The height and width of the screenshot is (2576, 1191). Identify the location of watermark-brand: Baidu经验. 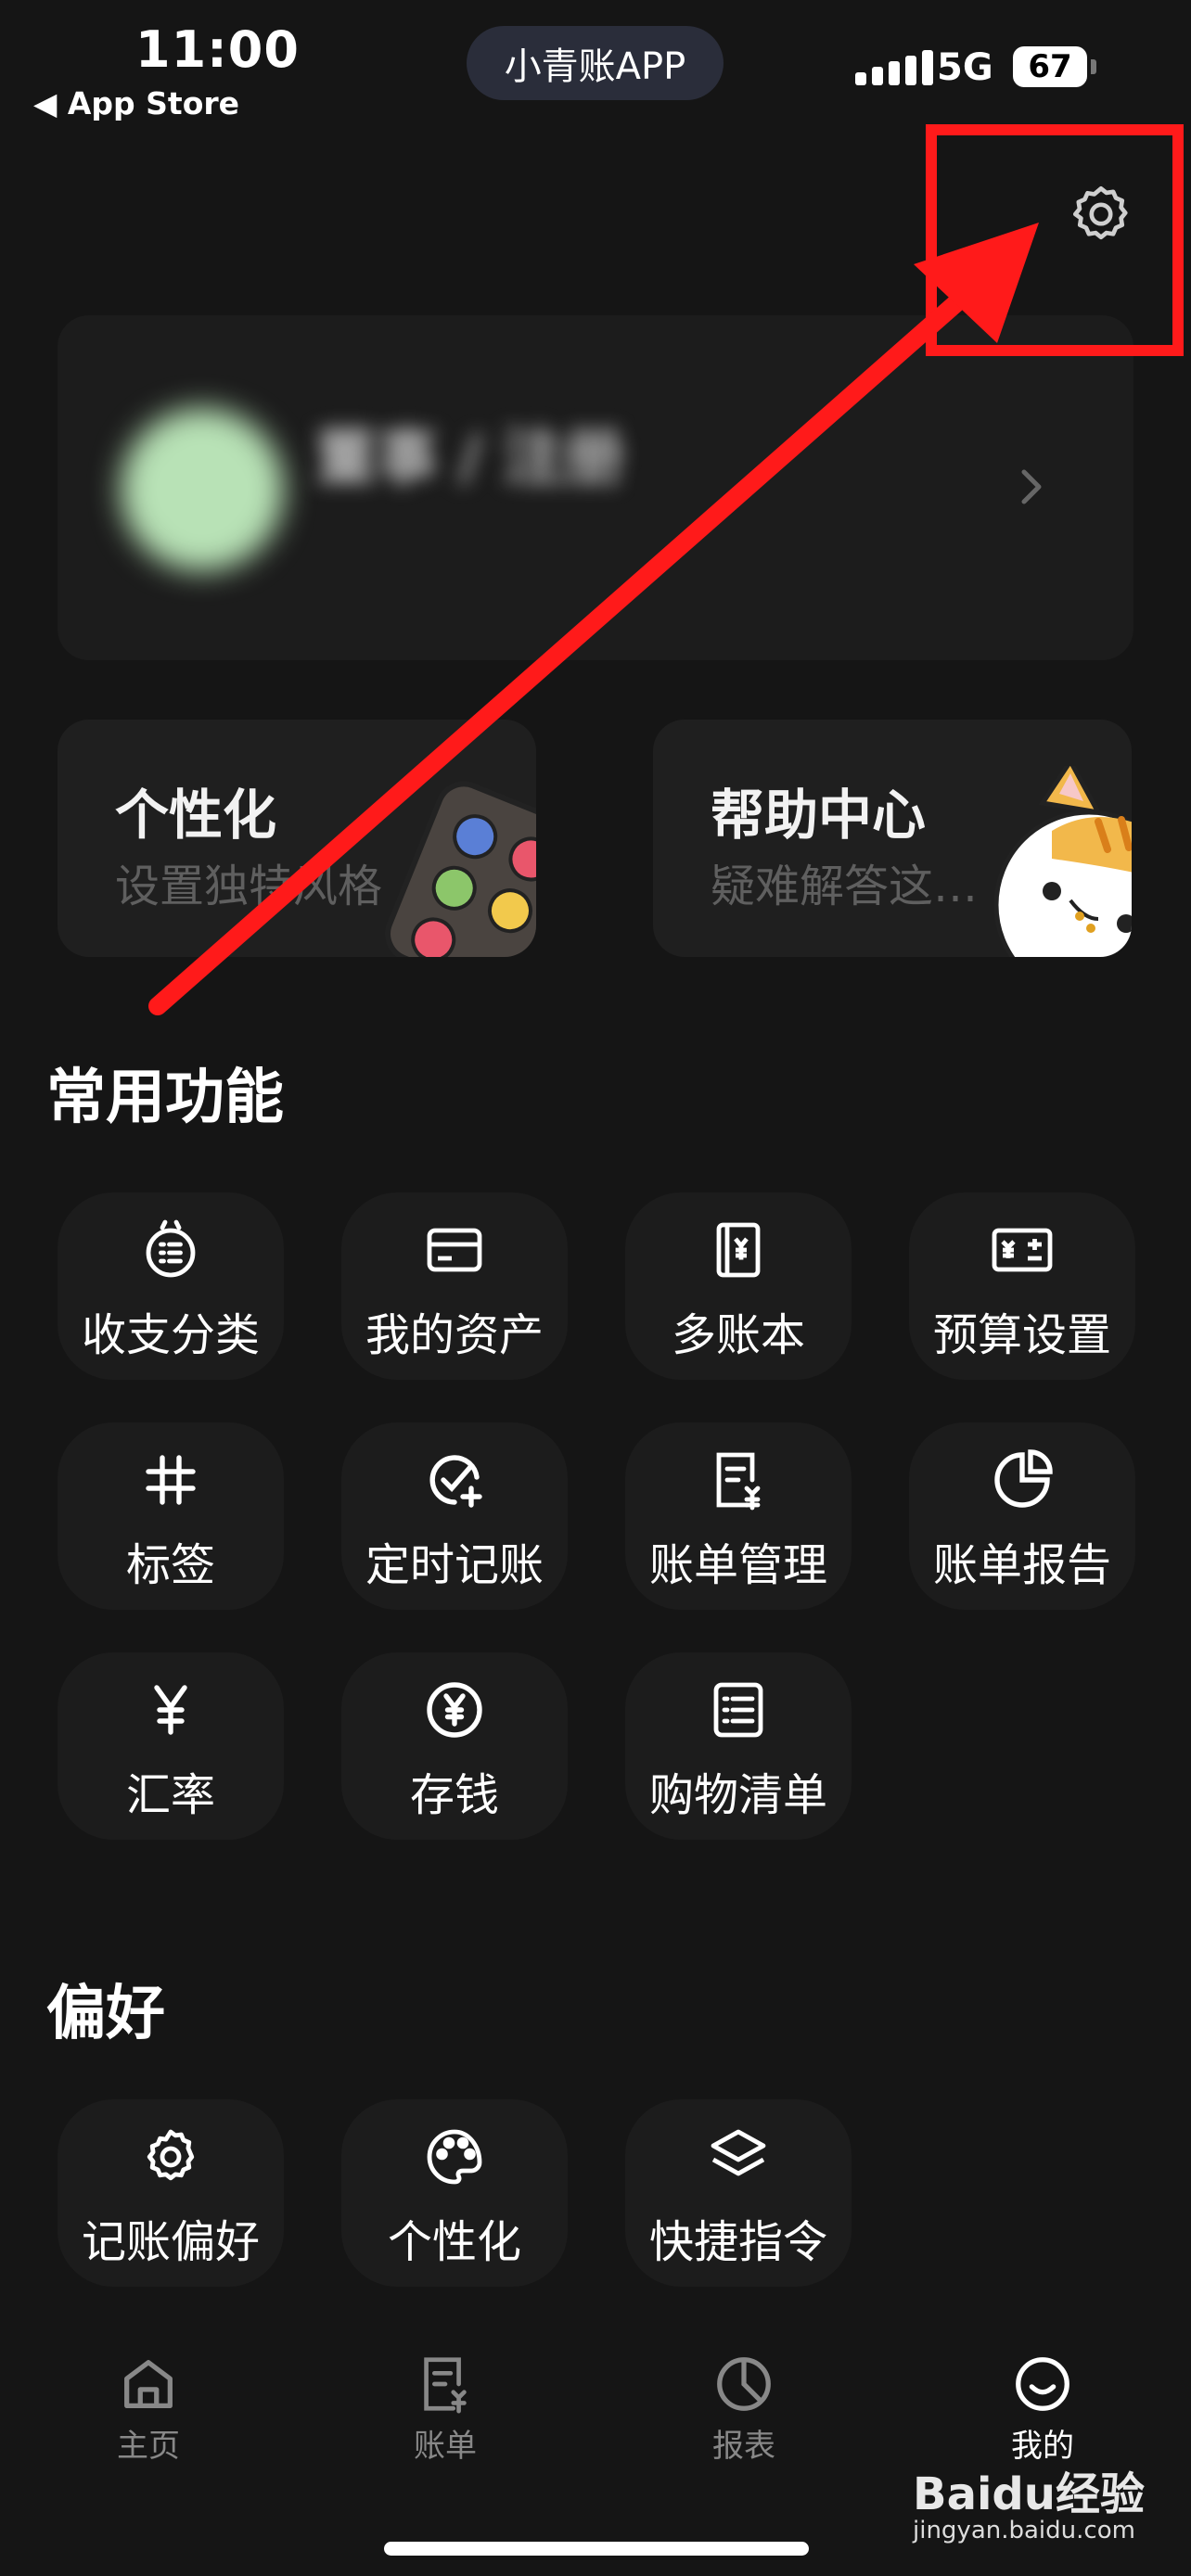
(1029, 2494).